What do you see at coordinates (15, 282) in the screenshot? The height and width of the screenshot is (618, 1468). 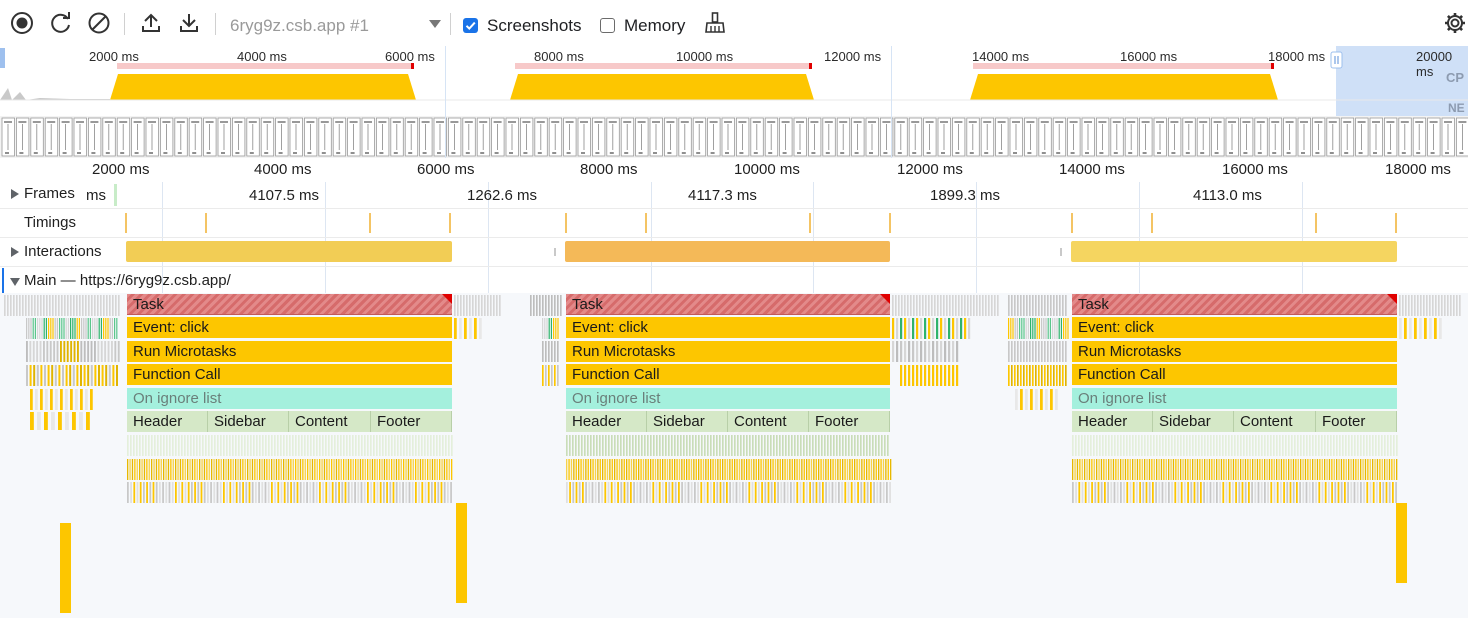 I see `collapse-main-icon` at bounding box center [15, 282].